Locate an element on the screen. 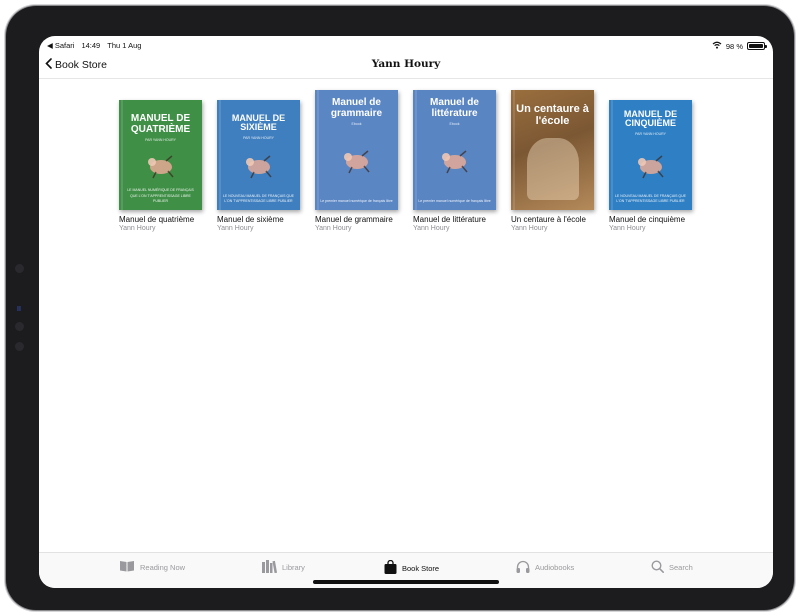 The width and height of the screenshot is (800, 616). cover-title: Manuel de grammaire is located at coordinates (356, 108).